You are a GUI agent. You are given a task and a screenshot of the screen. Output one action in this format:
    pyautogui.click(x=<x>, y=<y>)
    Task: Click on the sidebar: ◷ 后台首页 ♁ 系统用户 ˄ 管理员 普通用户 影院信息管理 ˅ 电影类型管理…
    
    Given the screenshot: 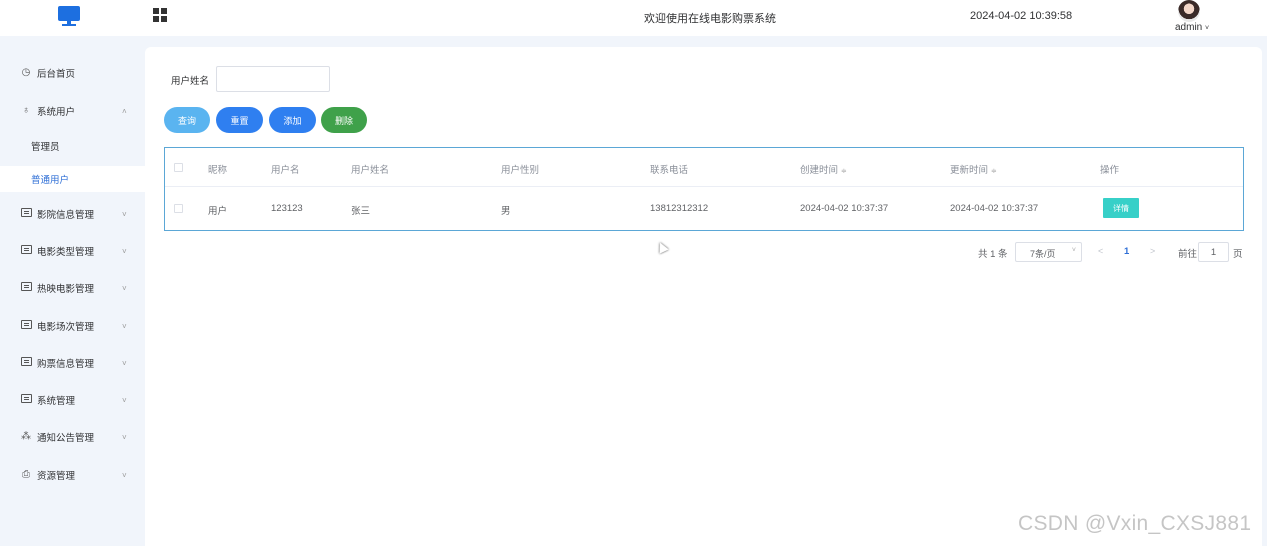 What is the action you would take?
    pyautogui.click(x=72, y=291)
    